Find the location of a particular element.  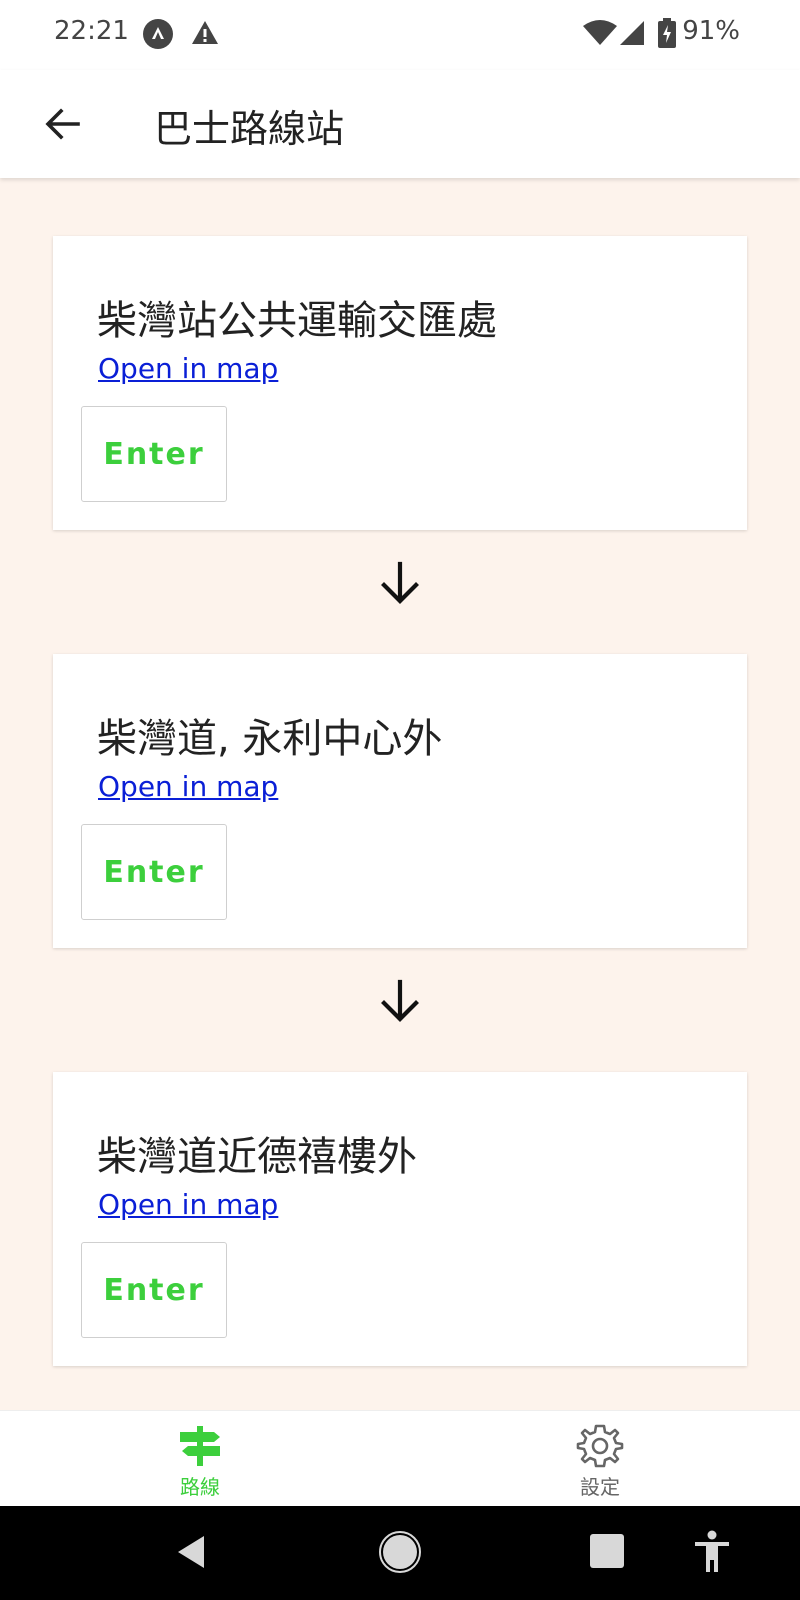

signal-icon is located at coordinates (632, 35).